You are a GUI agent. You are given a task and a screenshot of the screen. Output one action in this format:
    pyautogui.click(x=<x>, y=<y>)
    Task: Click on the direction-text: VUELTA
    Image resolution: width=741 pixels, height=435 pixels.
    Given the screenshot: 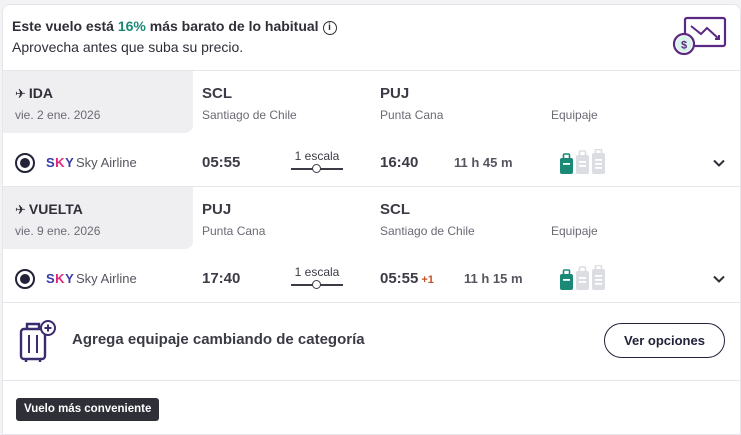 What is the action you would take?
    pyautogui.click(x=55, y=209)
    